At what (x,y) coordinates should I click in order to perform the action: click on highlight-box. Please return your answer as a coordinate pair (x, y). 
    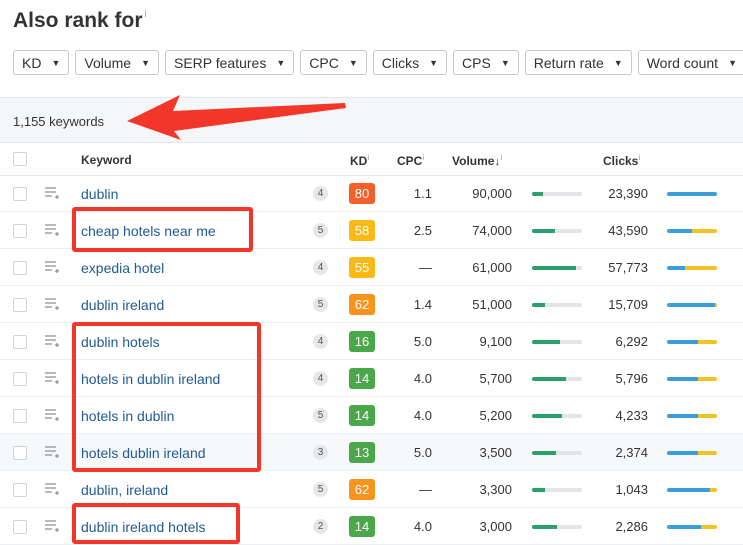
    Looking at the image, I should click on (156, 523).